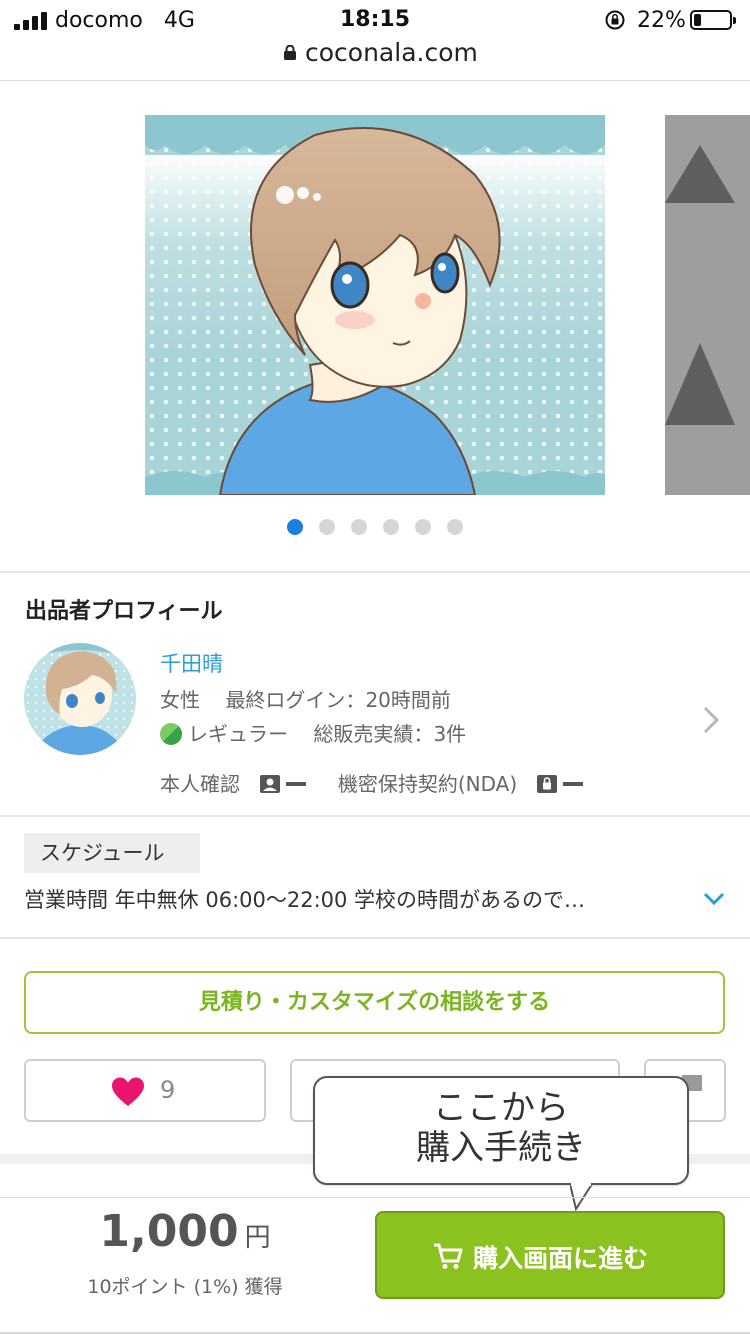  Describe the element at coordinates (450, 734) in the screenshot. I see `sales-value: 3件` at that location.